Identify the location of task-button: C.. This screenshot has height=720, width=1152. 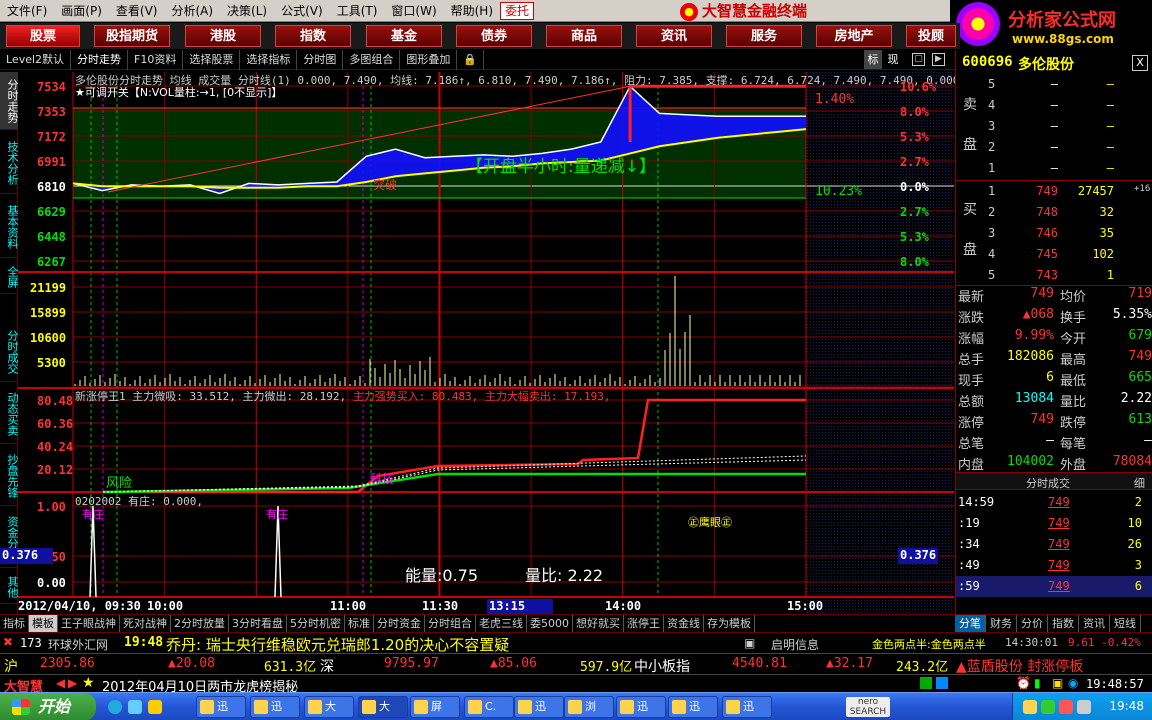
(489, 707).